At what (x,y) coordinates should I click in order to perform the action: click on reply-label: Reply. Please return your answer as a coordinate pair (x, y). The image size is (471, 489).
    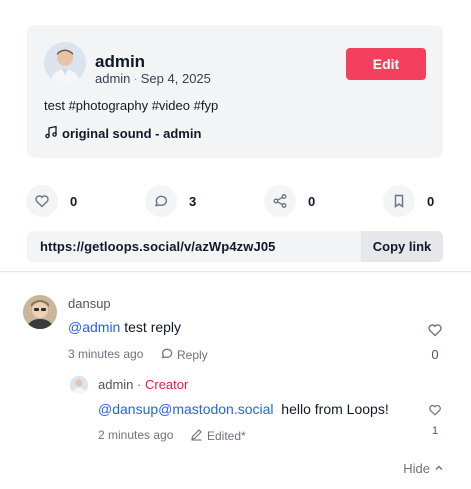
    Looking at the image, I should click on (192, 355).